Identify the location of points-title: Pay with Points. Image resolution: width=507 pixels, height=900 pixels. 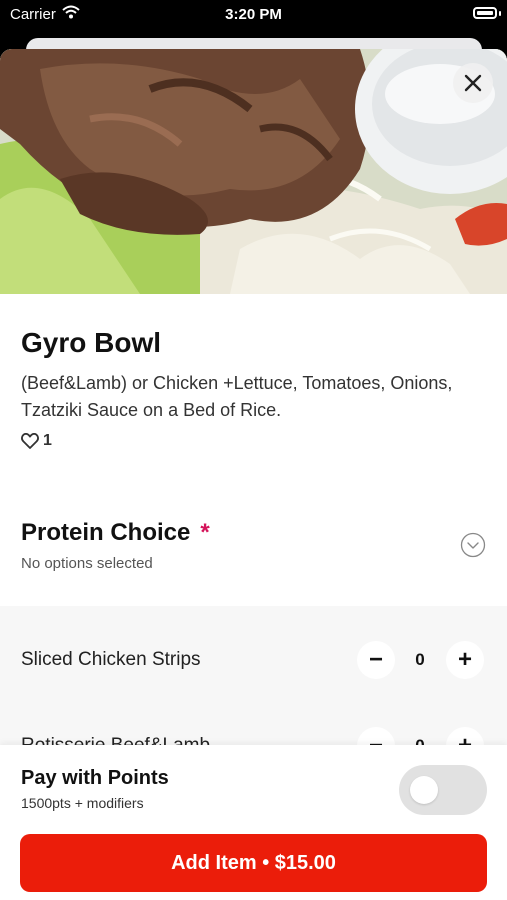
(95, 778).